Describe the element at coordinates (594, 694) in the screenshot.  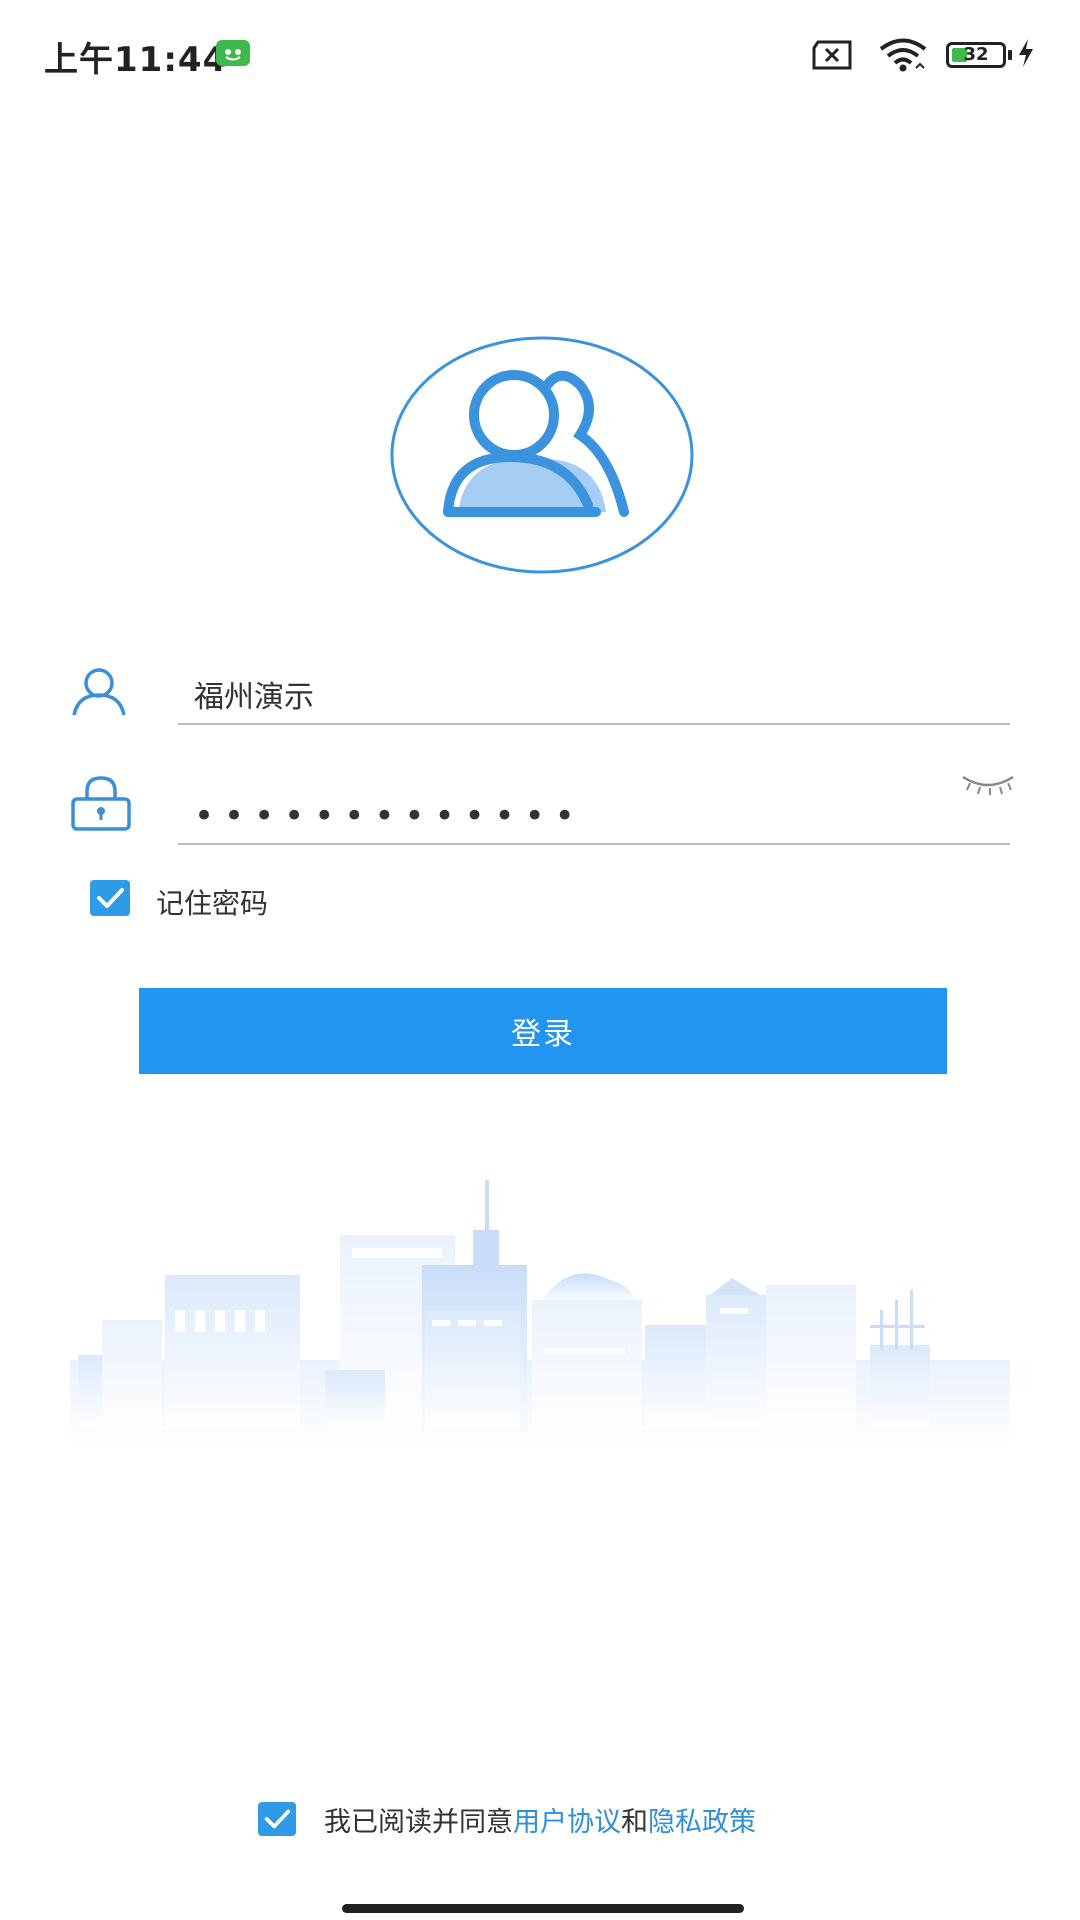
I see `username-input` at that location.